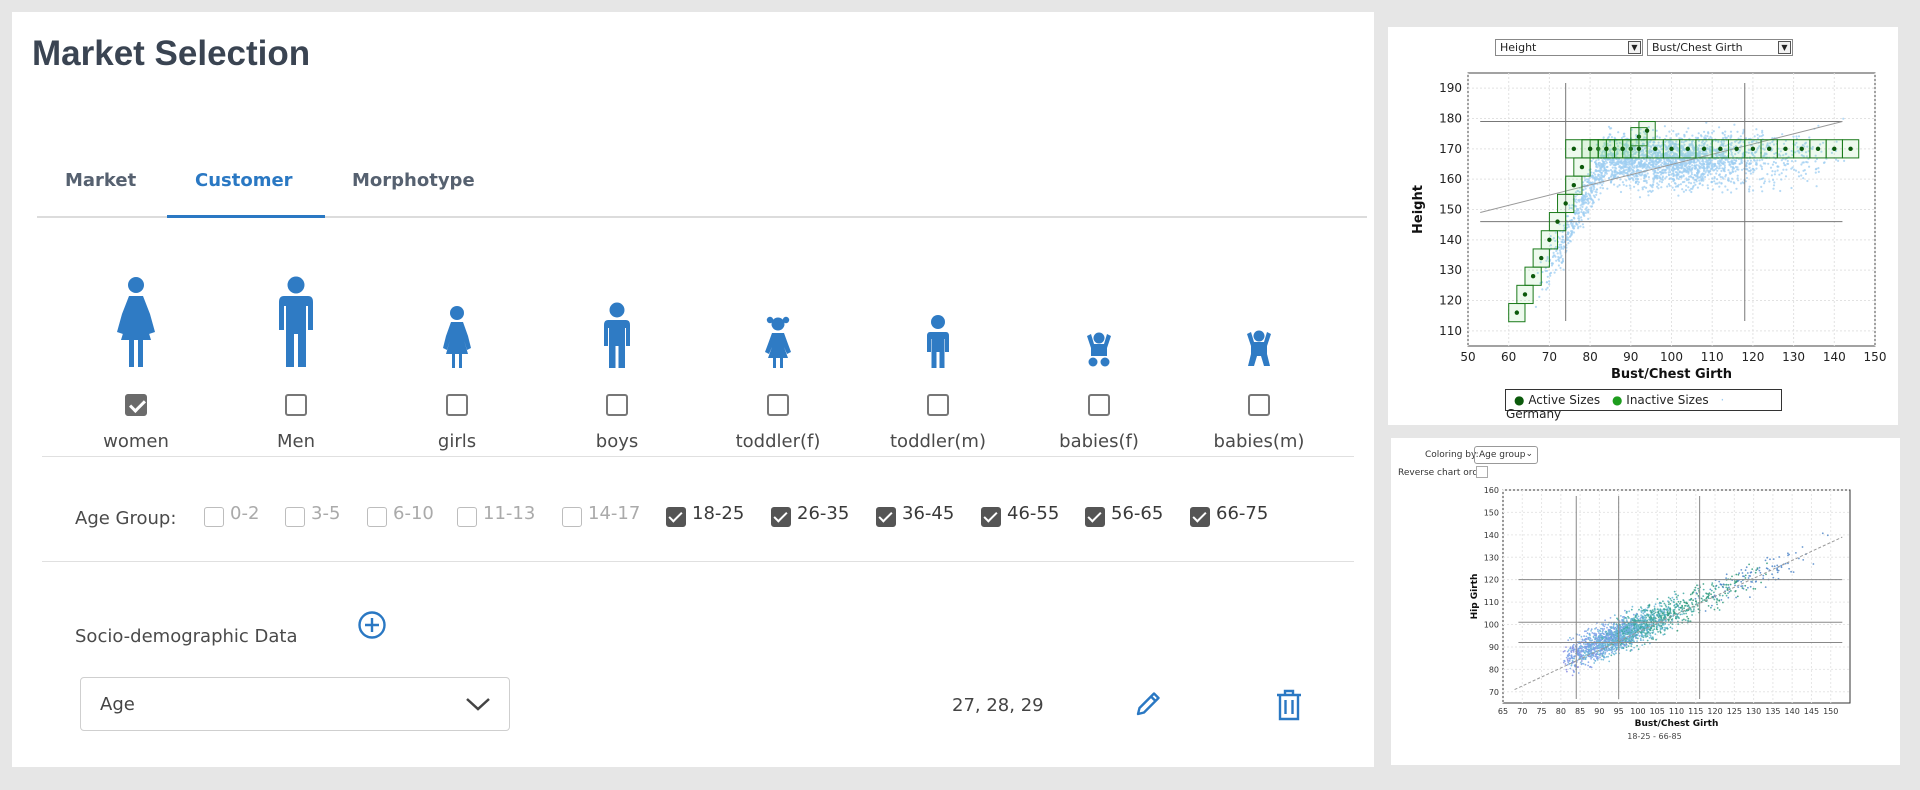 The height and width of the screenshot is (790, 1920). Describe the element at coordinates (938, 405) in the screenshot. I see `checkbox-toddler-m` at that location.